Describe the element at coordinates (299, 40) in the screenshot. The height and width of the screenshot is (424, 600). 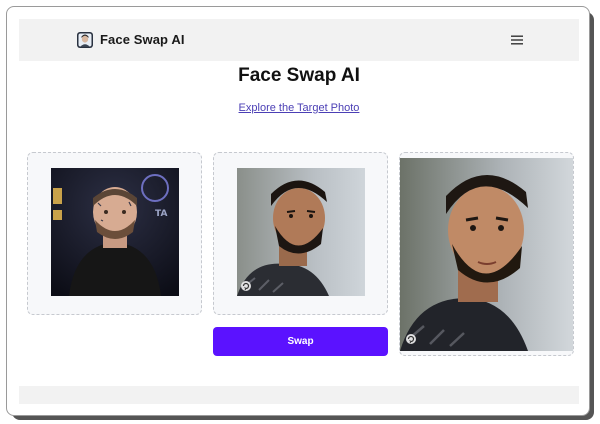
I see `navbar: Face Swap AI` at that location.